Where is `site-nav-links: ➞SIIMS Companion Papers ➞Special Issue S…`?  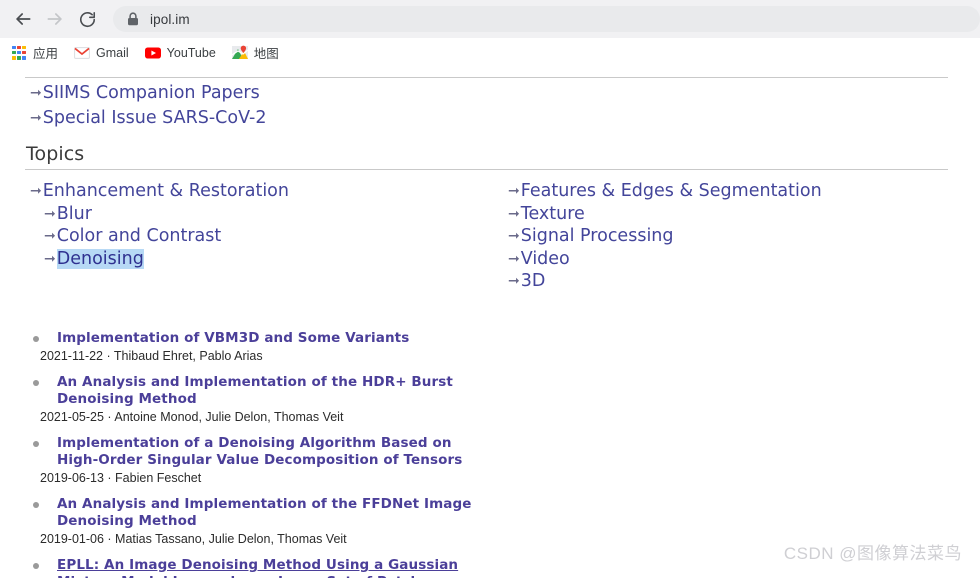
site-nav-links: ➞SIIMS Companion Papers ➞Special Issue S… is located at coordinates (148, 106).